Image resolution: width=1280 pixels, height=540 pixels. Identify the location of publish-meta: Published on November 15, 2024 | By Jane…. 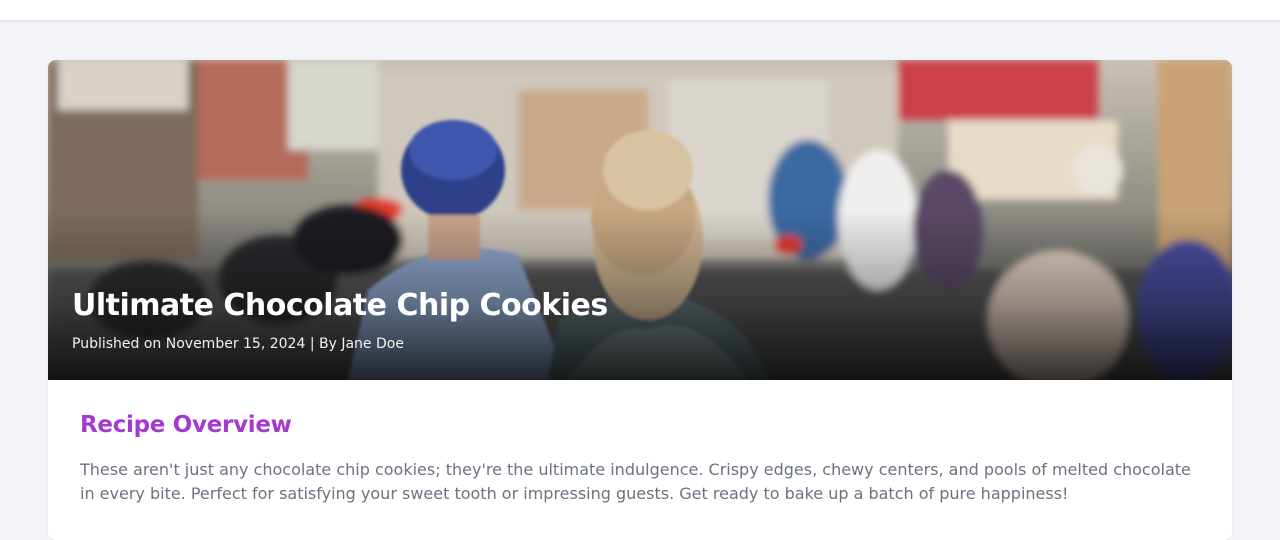
(238, 344).